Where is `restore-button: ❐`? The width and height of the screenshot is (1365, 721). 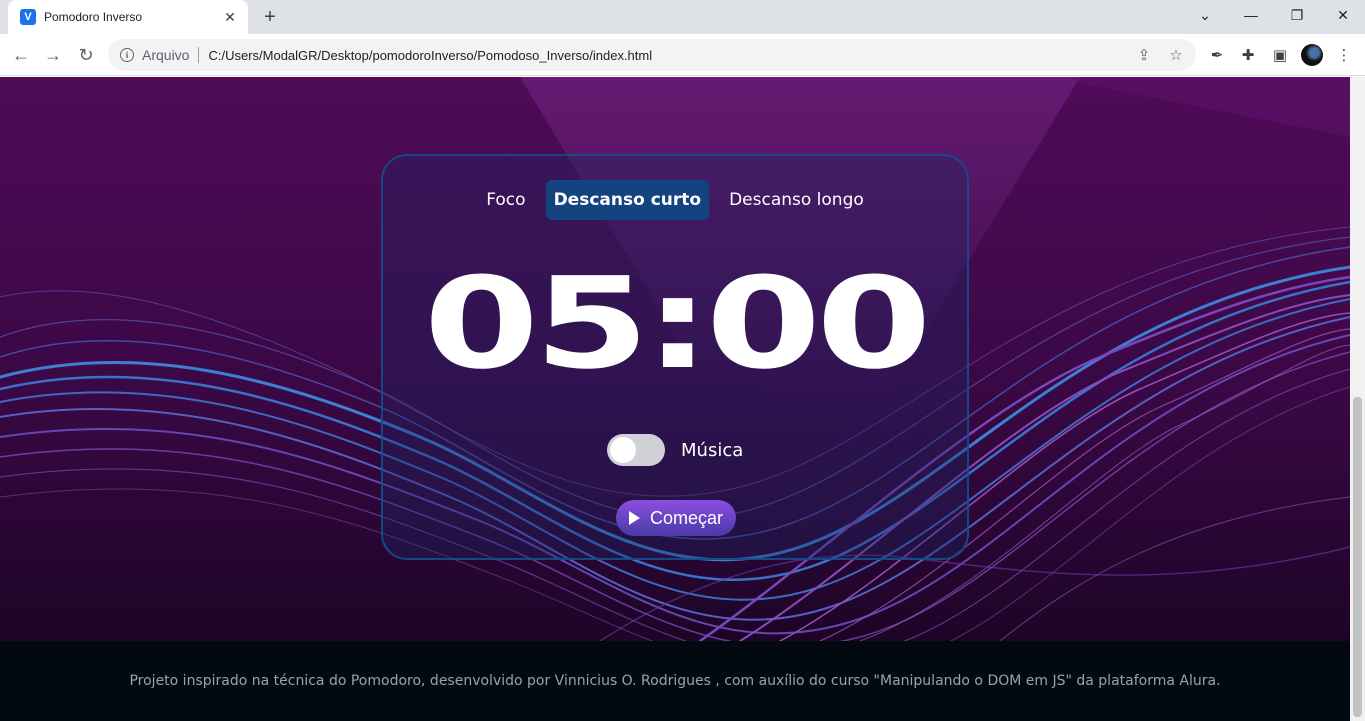
restore-button: ❐ is located at coordinates (1297, 15).